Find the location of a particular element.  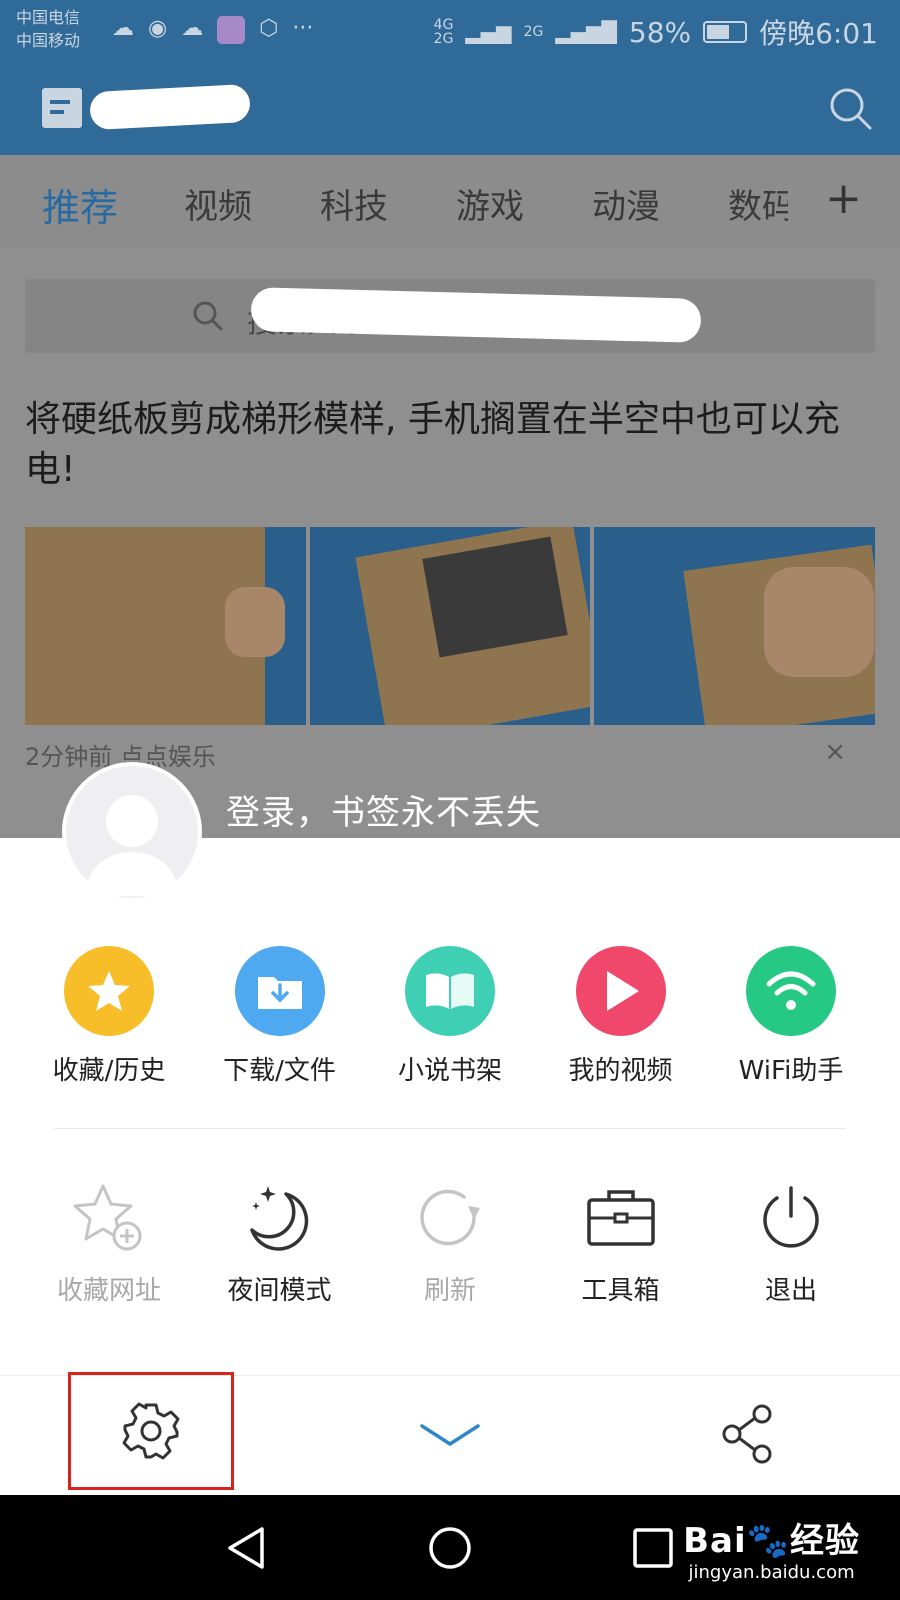

tab-digital: 数码 is located at coordinates (758, 203).